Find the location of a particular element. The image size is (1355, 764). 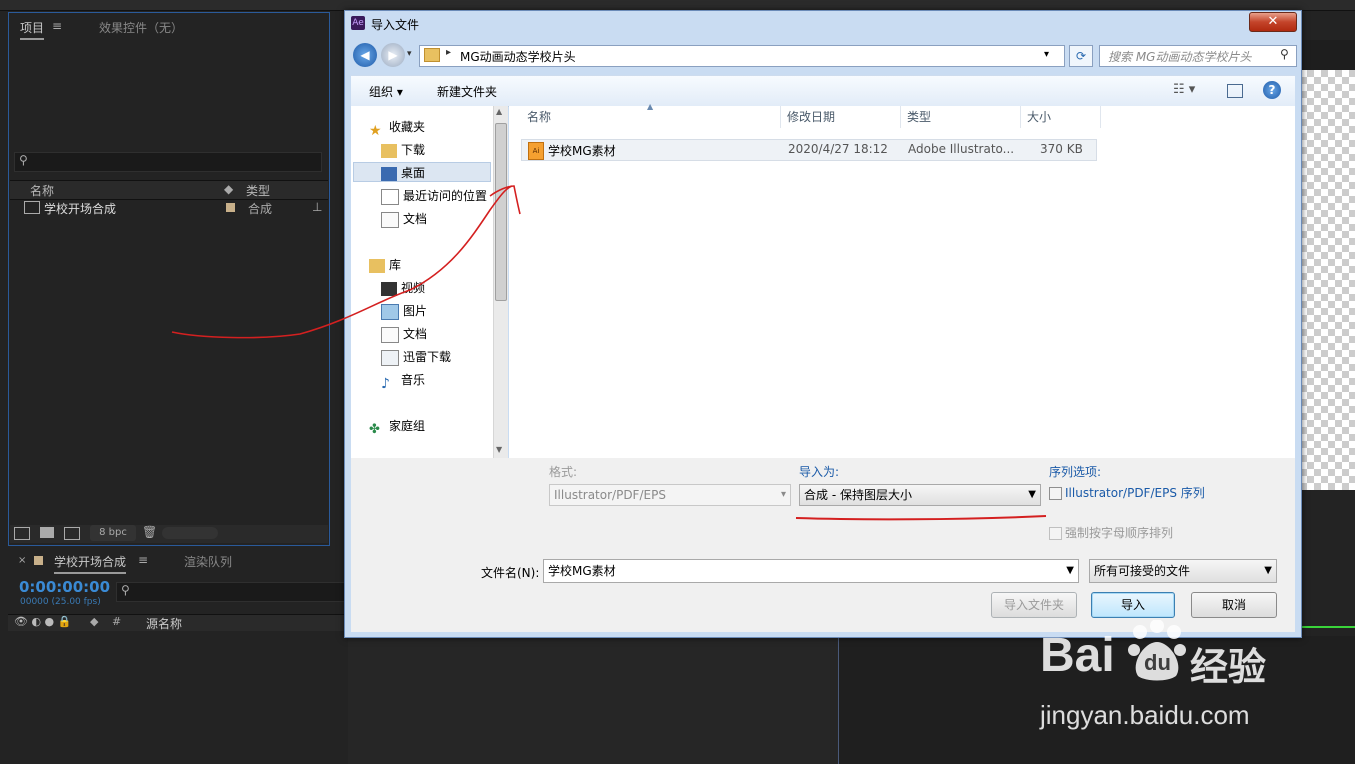

watermark-cn: 经验 is located at coordinates (1228, 667).